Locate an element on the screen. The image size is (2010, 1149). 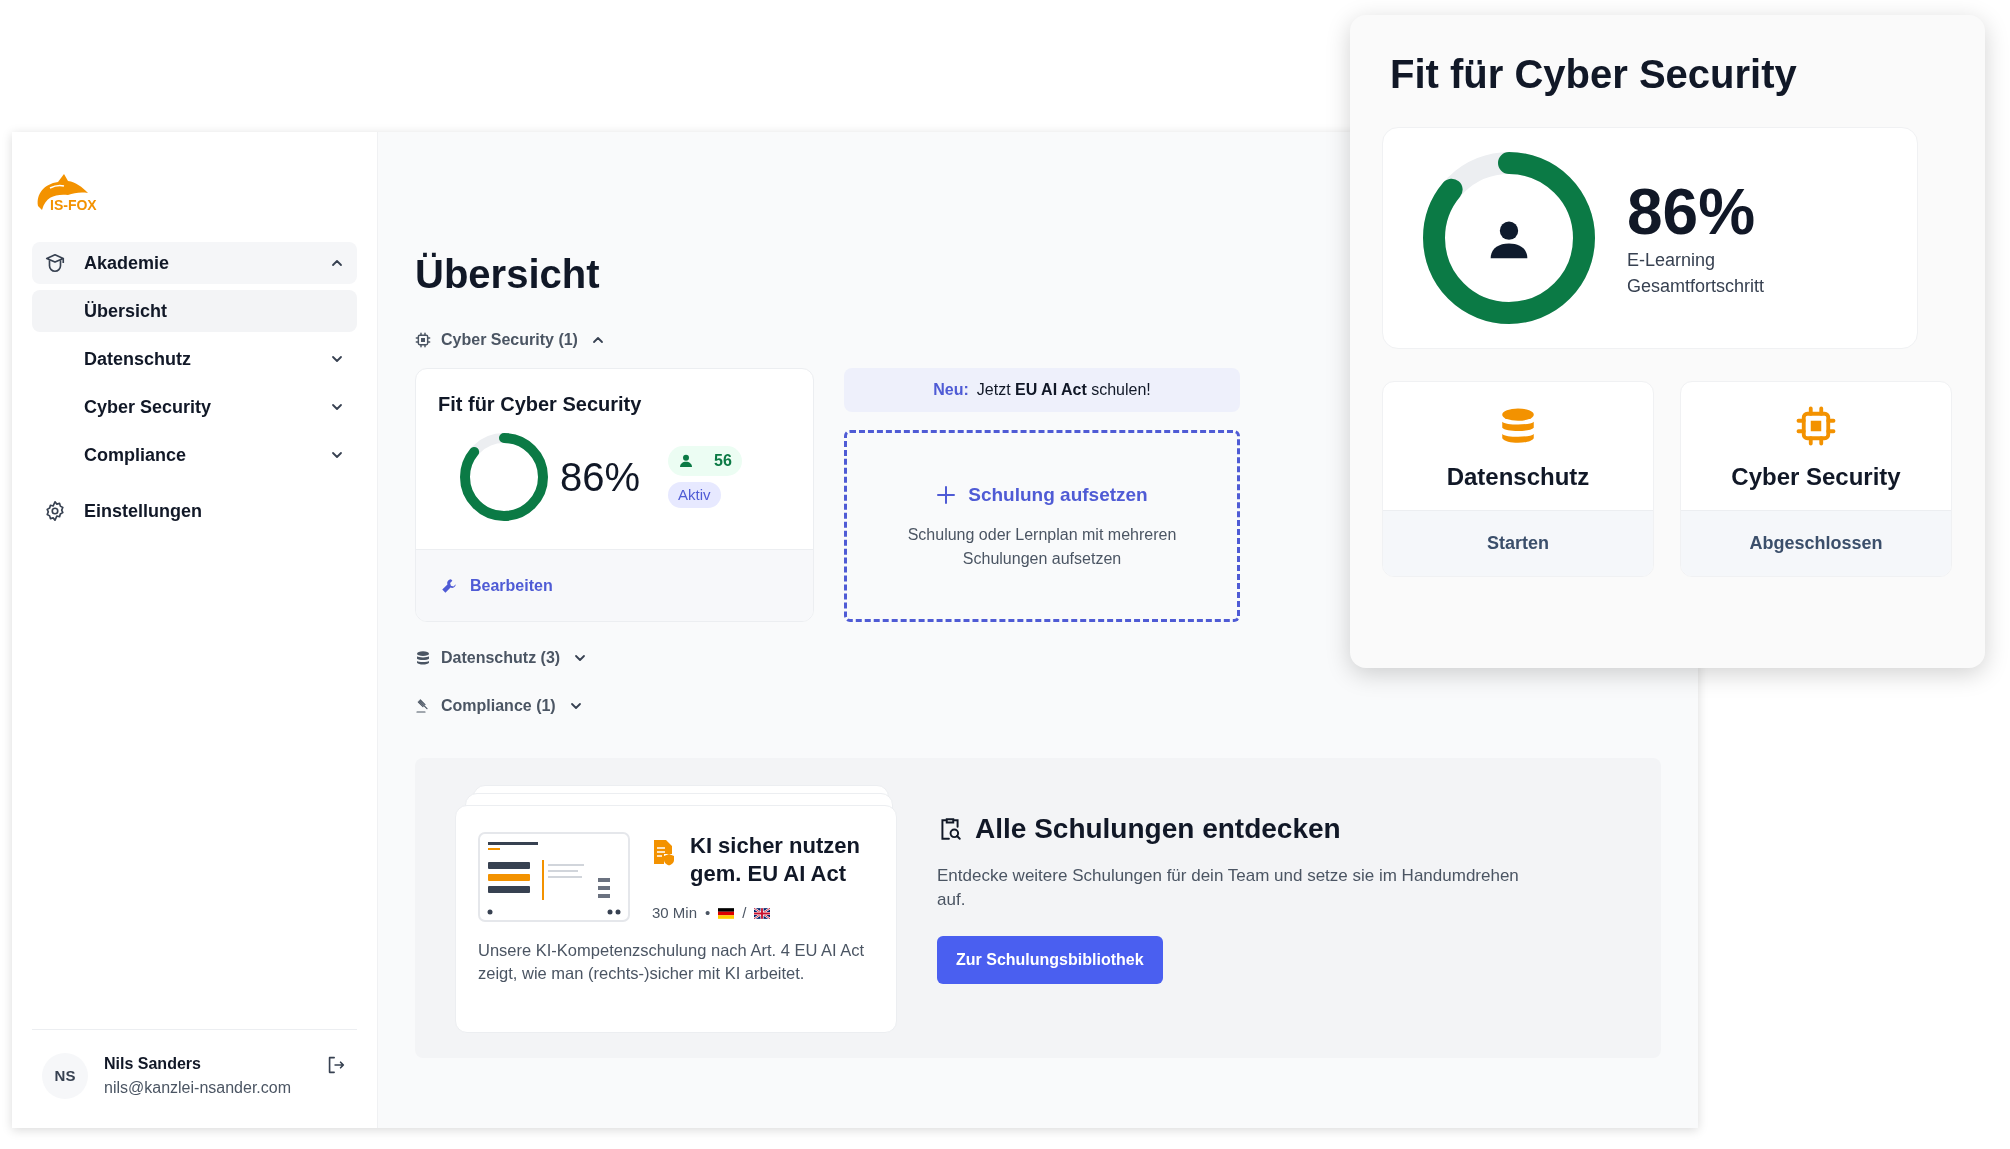
discover-heading: Alle Schulungen entdecken is located at coordinates (1158, 829).